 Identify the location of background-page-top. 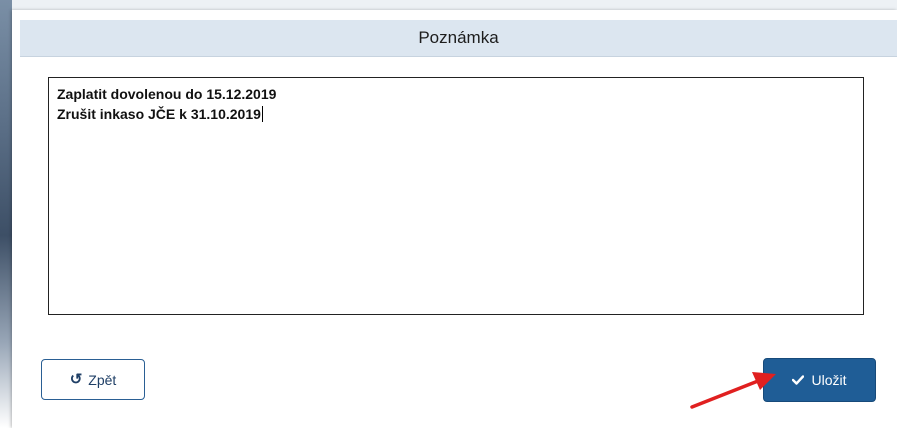
(448, 5).